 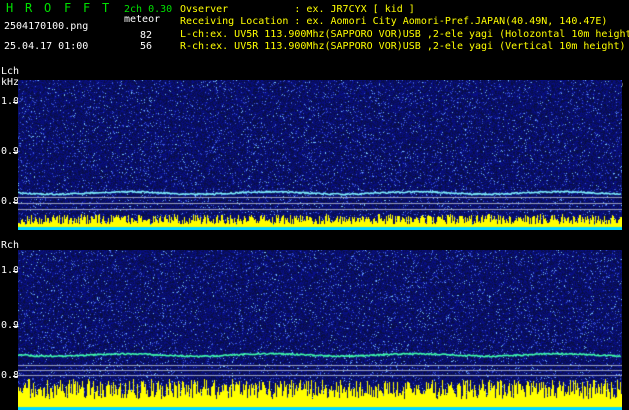 I want to click on filename-label: 2504170100.png, so click(x=46, y=26).